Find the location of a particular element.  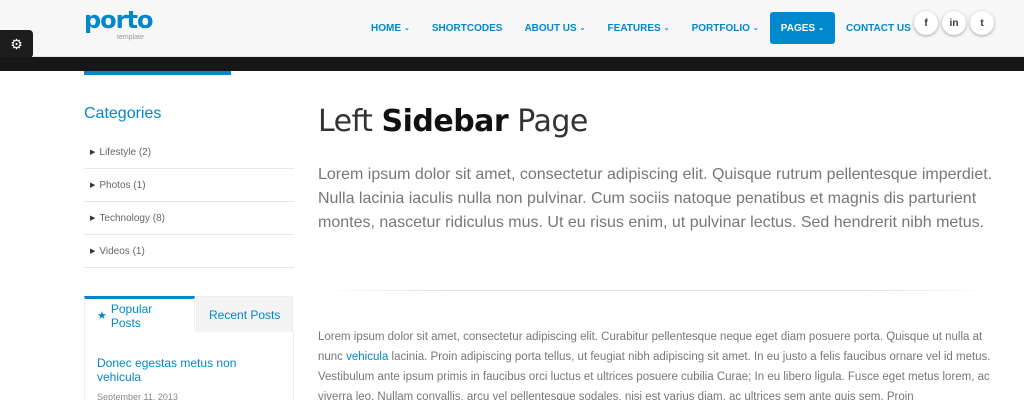

tab-recent-posts: Recent Posts is located at coordinates (245, 314).